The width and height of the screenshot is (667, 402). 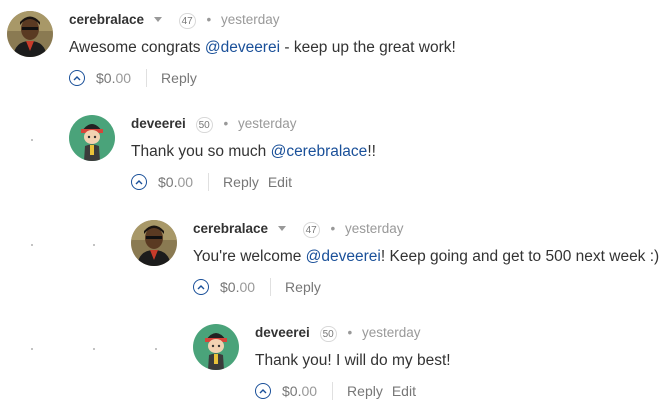 What do you see at coordinates (368, 47) in the screenshot?
I see `comment-text-post: - keep up the great work!` at bounding box center [368, 47].